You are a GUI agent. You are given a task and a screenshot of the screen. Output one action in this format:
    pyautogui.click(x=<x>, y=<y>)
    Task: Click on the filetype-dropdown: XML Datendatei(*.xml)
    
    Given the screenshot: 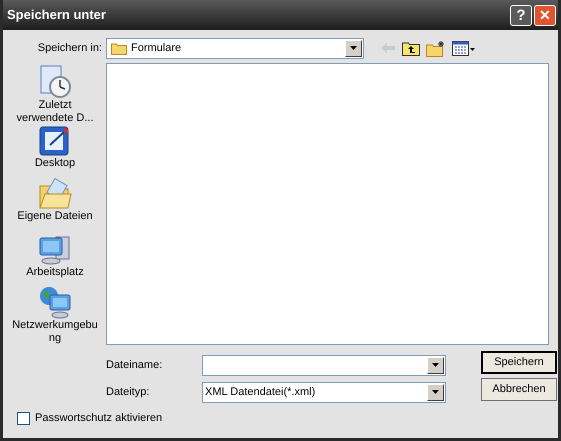 What is the action you would take?
    pyautogui.click(x=324, y=392)
    